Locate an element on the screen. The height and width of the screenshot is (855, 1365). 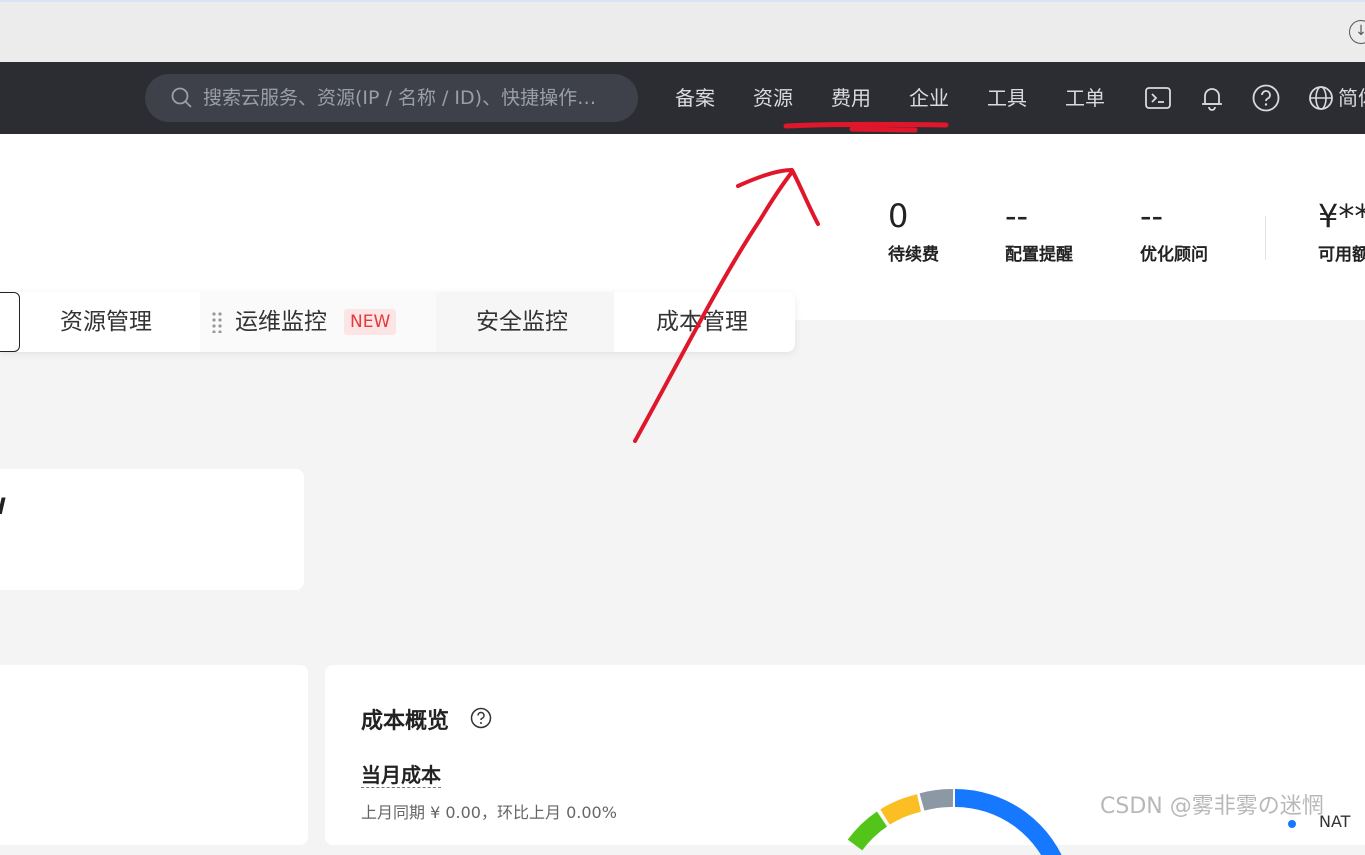
tab-ops-monitoring: 运维监控 is located at coordinates (281, 322).